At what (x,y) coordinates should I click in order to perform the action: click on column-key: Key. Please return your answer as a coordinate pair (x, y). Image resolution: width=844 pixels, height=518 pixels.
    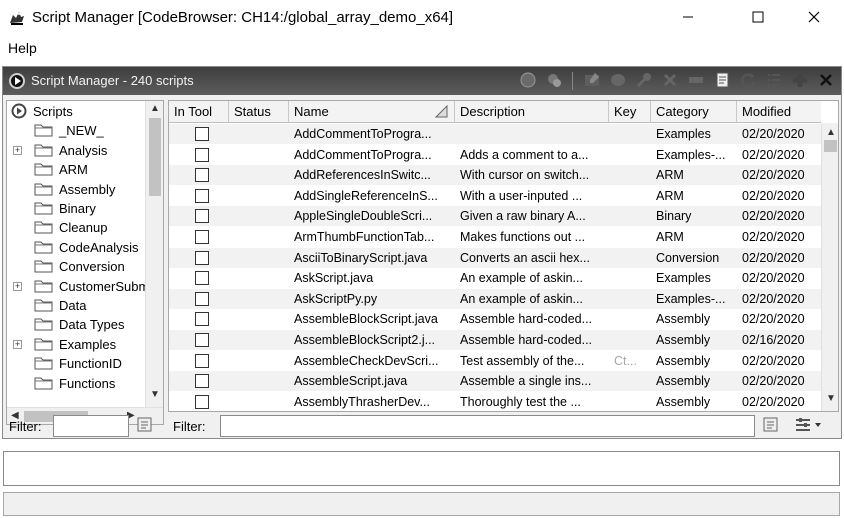
    Looking at the image, I should click on (630, 112).